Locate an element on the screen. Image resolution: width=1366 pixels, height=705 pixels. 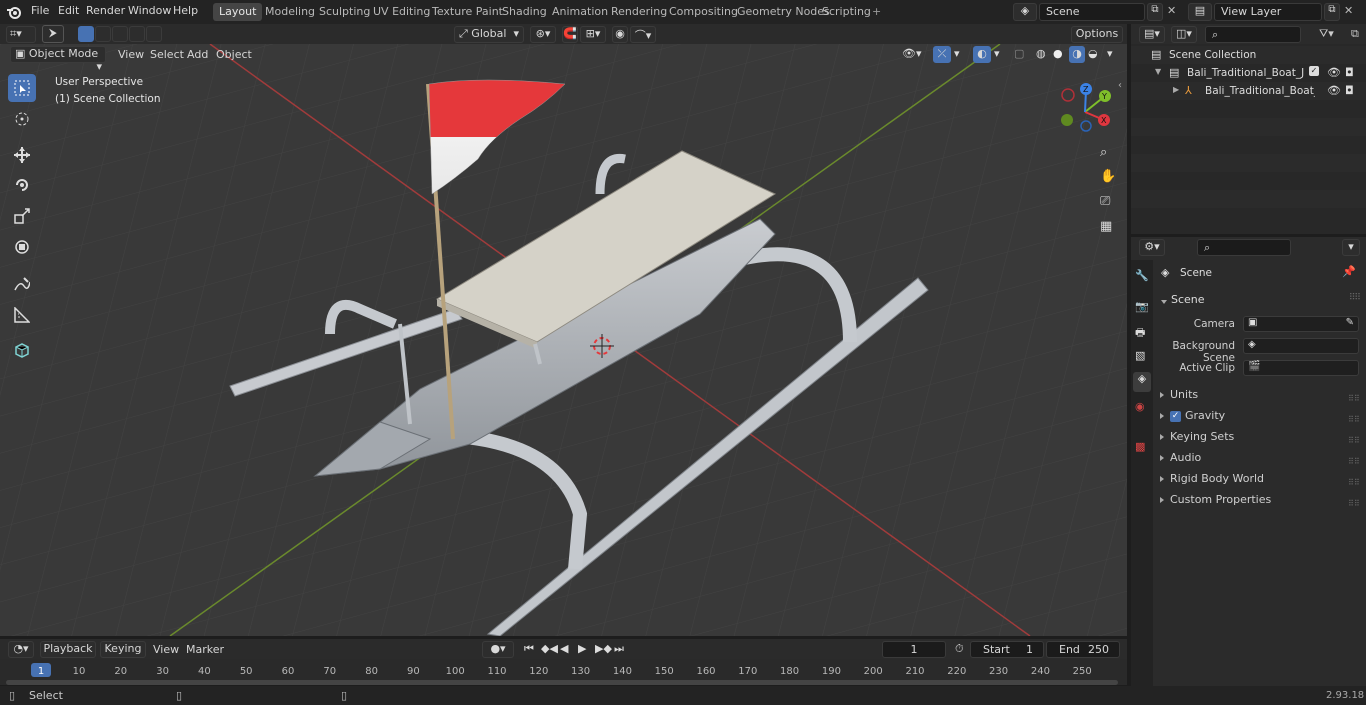
select-tool-icon: ⮞ is located at coordinates (53, 34).